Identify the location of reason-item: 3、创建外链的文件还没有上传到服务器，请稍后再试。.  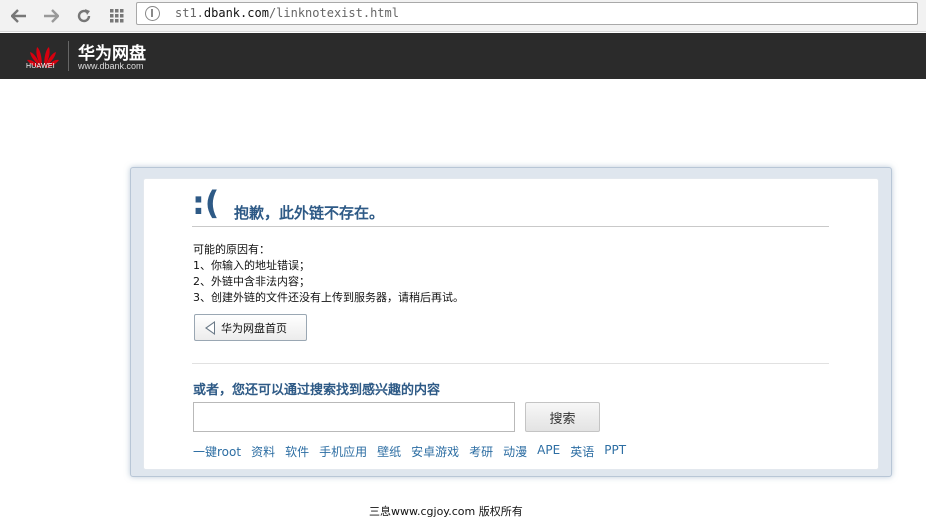
(328, 297).